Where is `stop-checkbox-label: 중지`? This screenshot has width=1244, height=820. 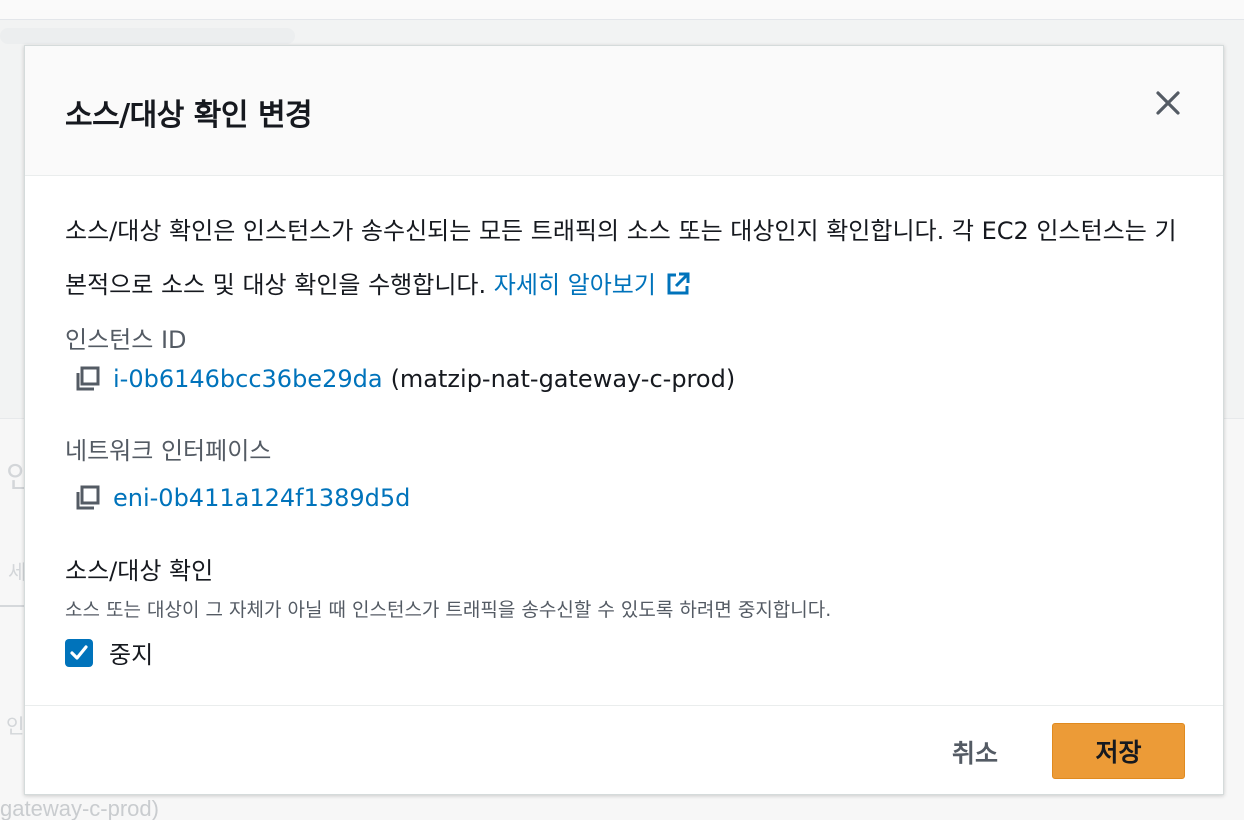 stop-checkbox-label: 중지 is located at coordinates (131, 655).